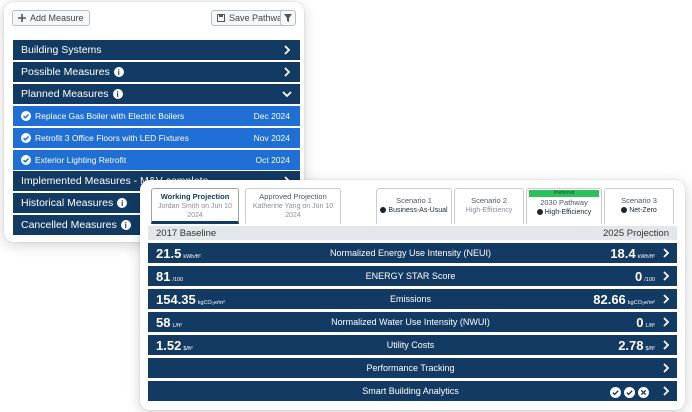  I want to click on analytics-status, so click(629, 392).